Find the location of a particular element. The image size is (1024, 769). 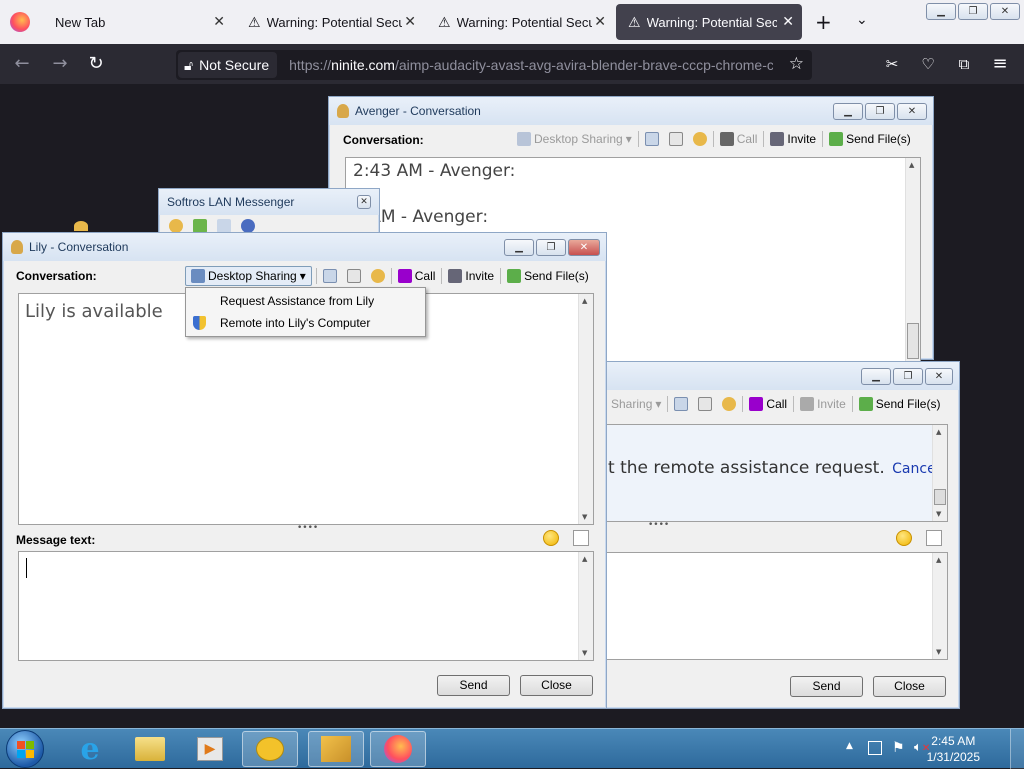

pocket-icon: ♡ is located at coordinates (928, 64).